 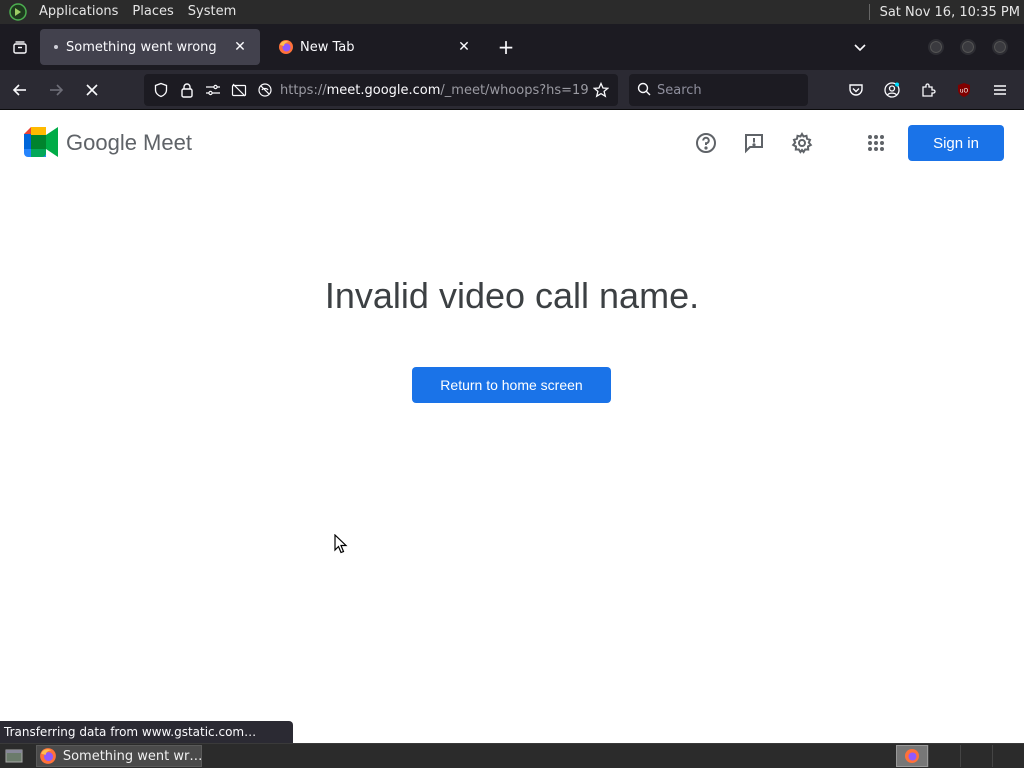 I want to click on tab-new-tab: New Tab ✕, so click(x=374, y=47).